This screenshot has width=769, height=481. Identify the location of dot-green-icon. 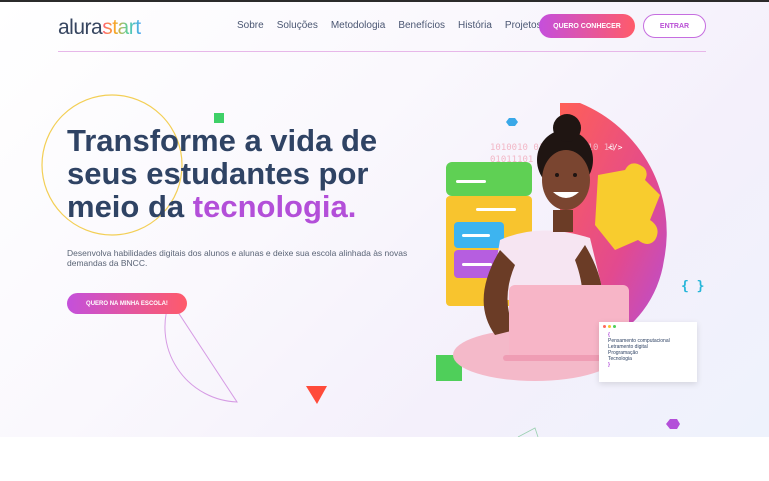
(614, 326).